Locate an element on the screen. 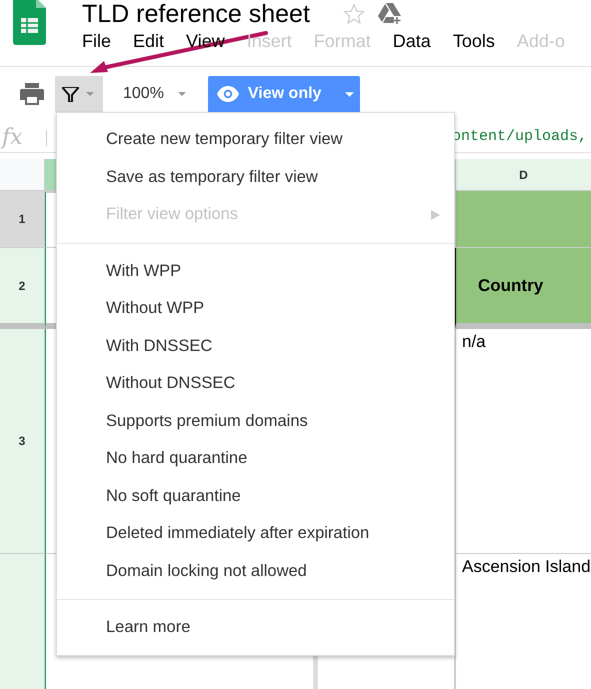 The width and height of the screenshot is (591, 689). cell-text: Country is located at coordinates (511, 285).